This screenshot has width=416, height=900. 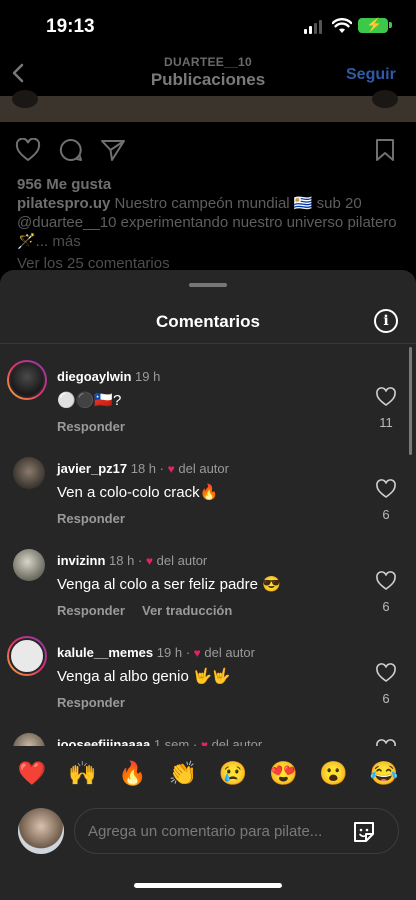 I want to click on likes-count: 956 Me gusta, so click(x=64, y=184).